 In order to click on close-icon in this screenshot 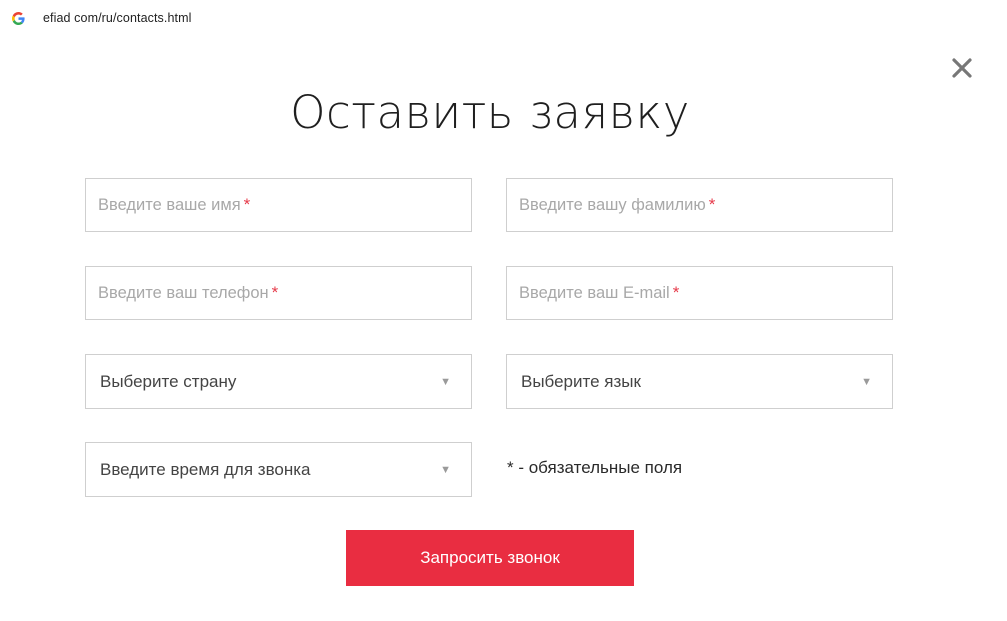, I will do `click(962, 68)`.